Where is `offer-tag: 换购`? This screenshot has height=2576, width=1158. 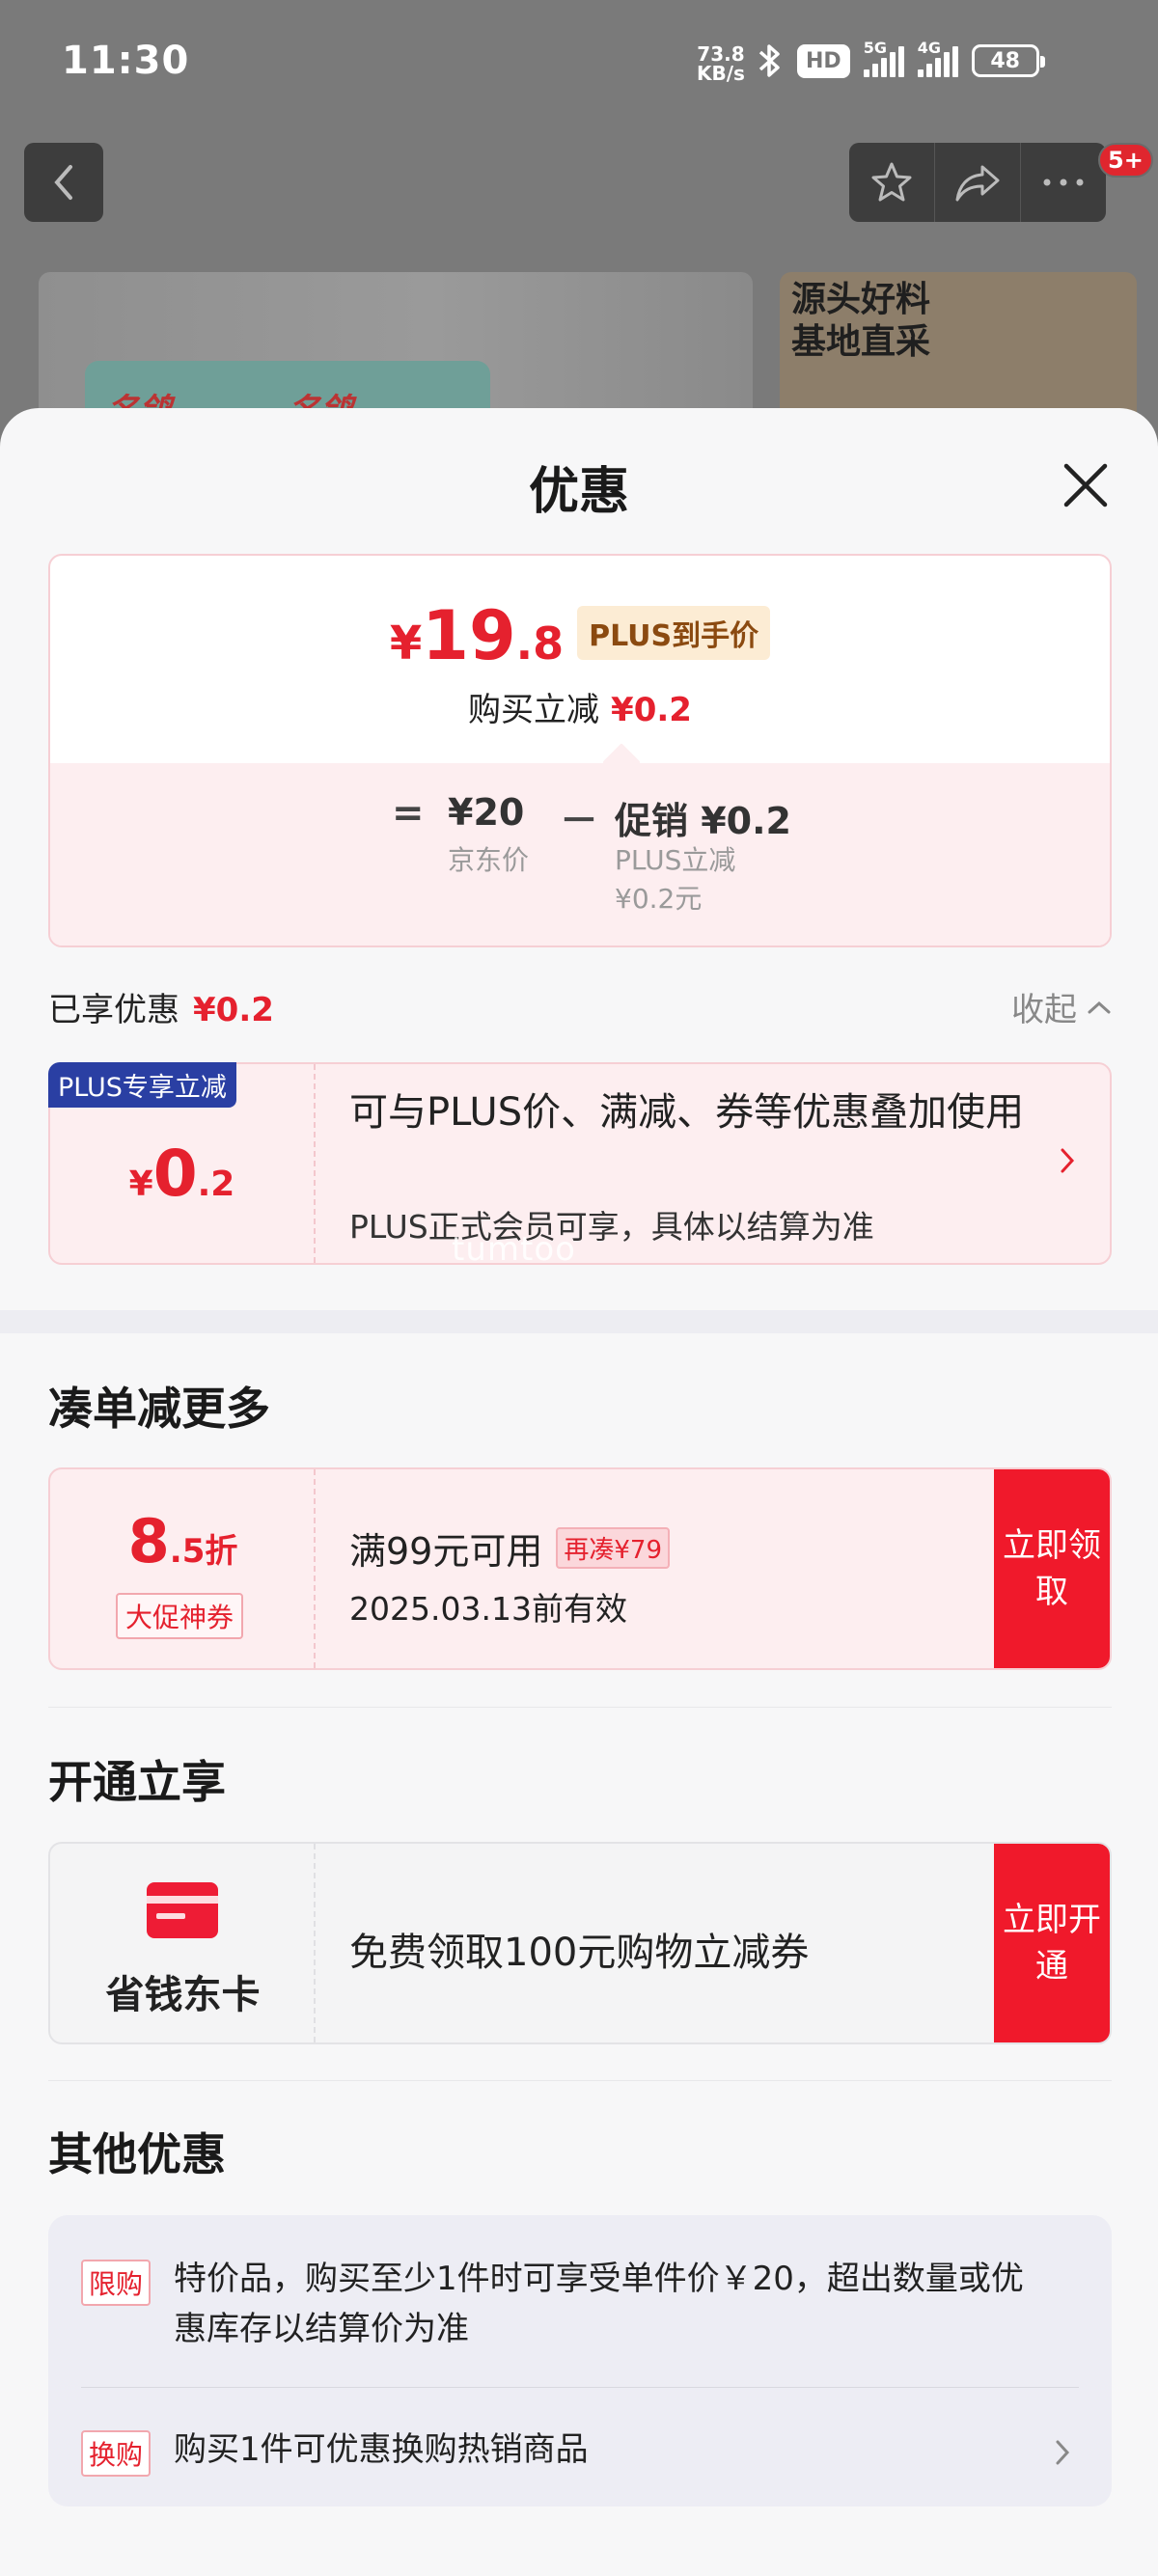
offer-tag: 换购 is located at coordinates (116, 2453).